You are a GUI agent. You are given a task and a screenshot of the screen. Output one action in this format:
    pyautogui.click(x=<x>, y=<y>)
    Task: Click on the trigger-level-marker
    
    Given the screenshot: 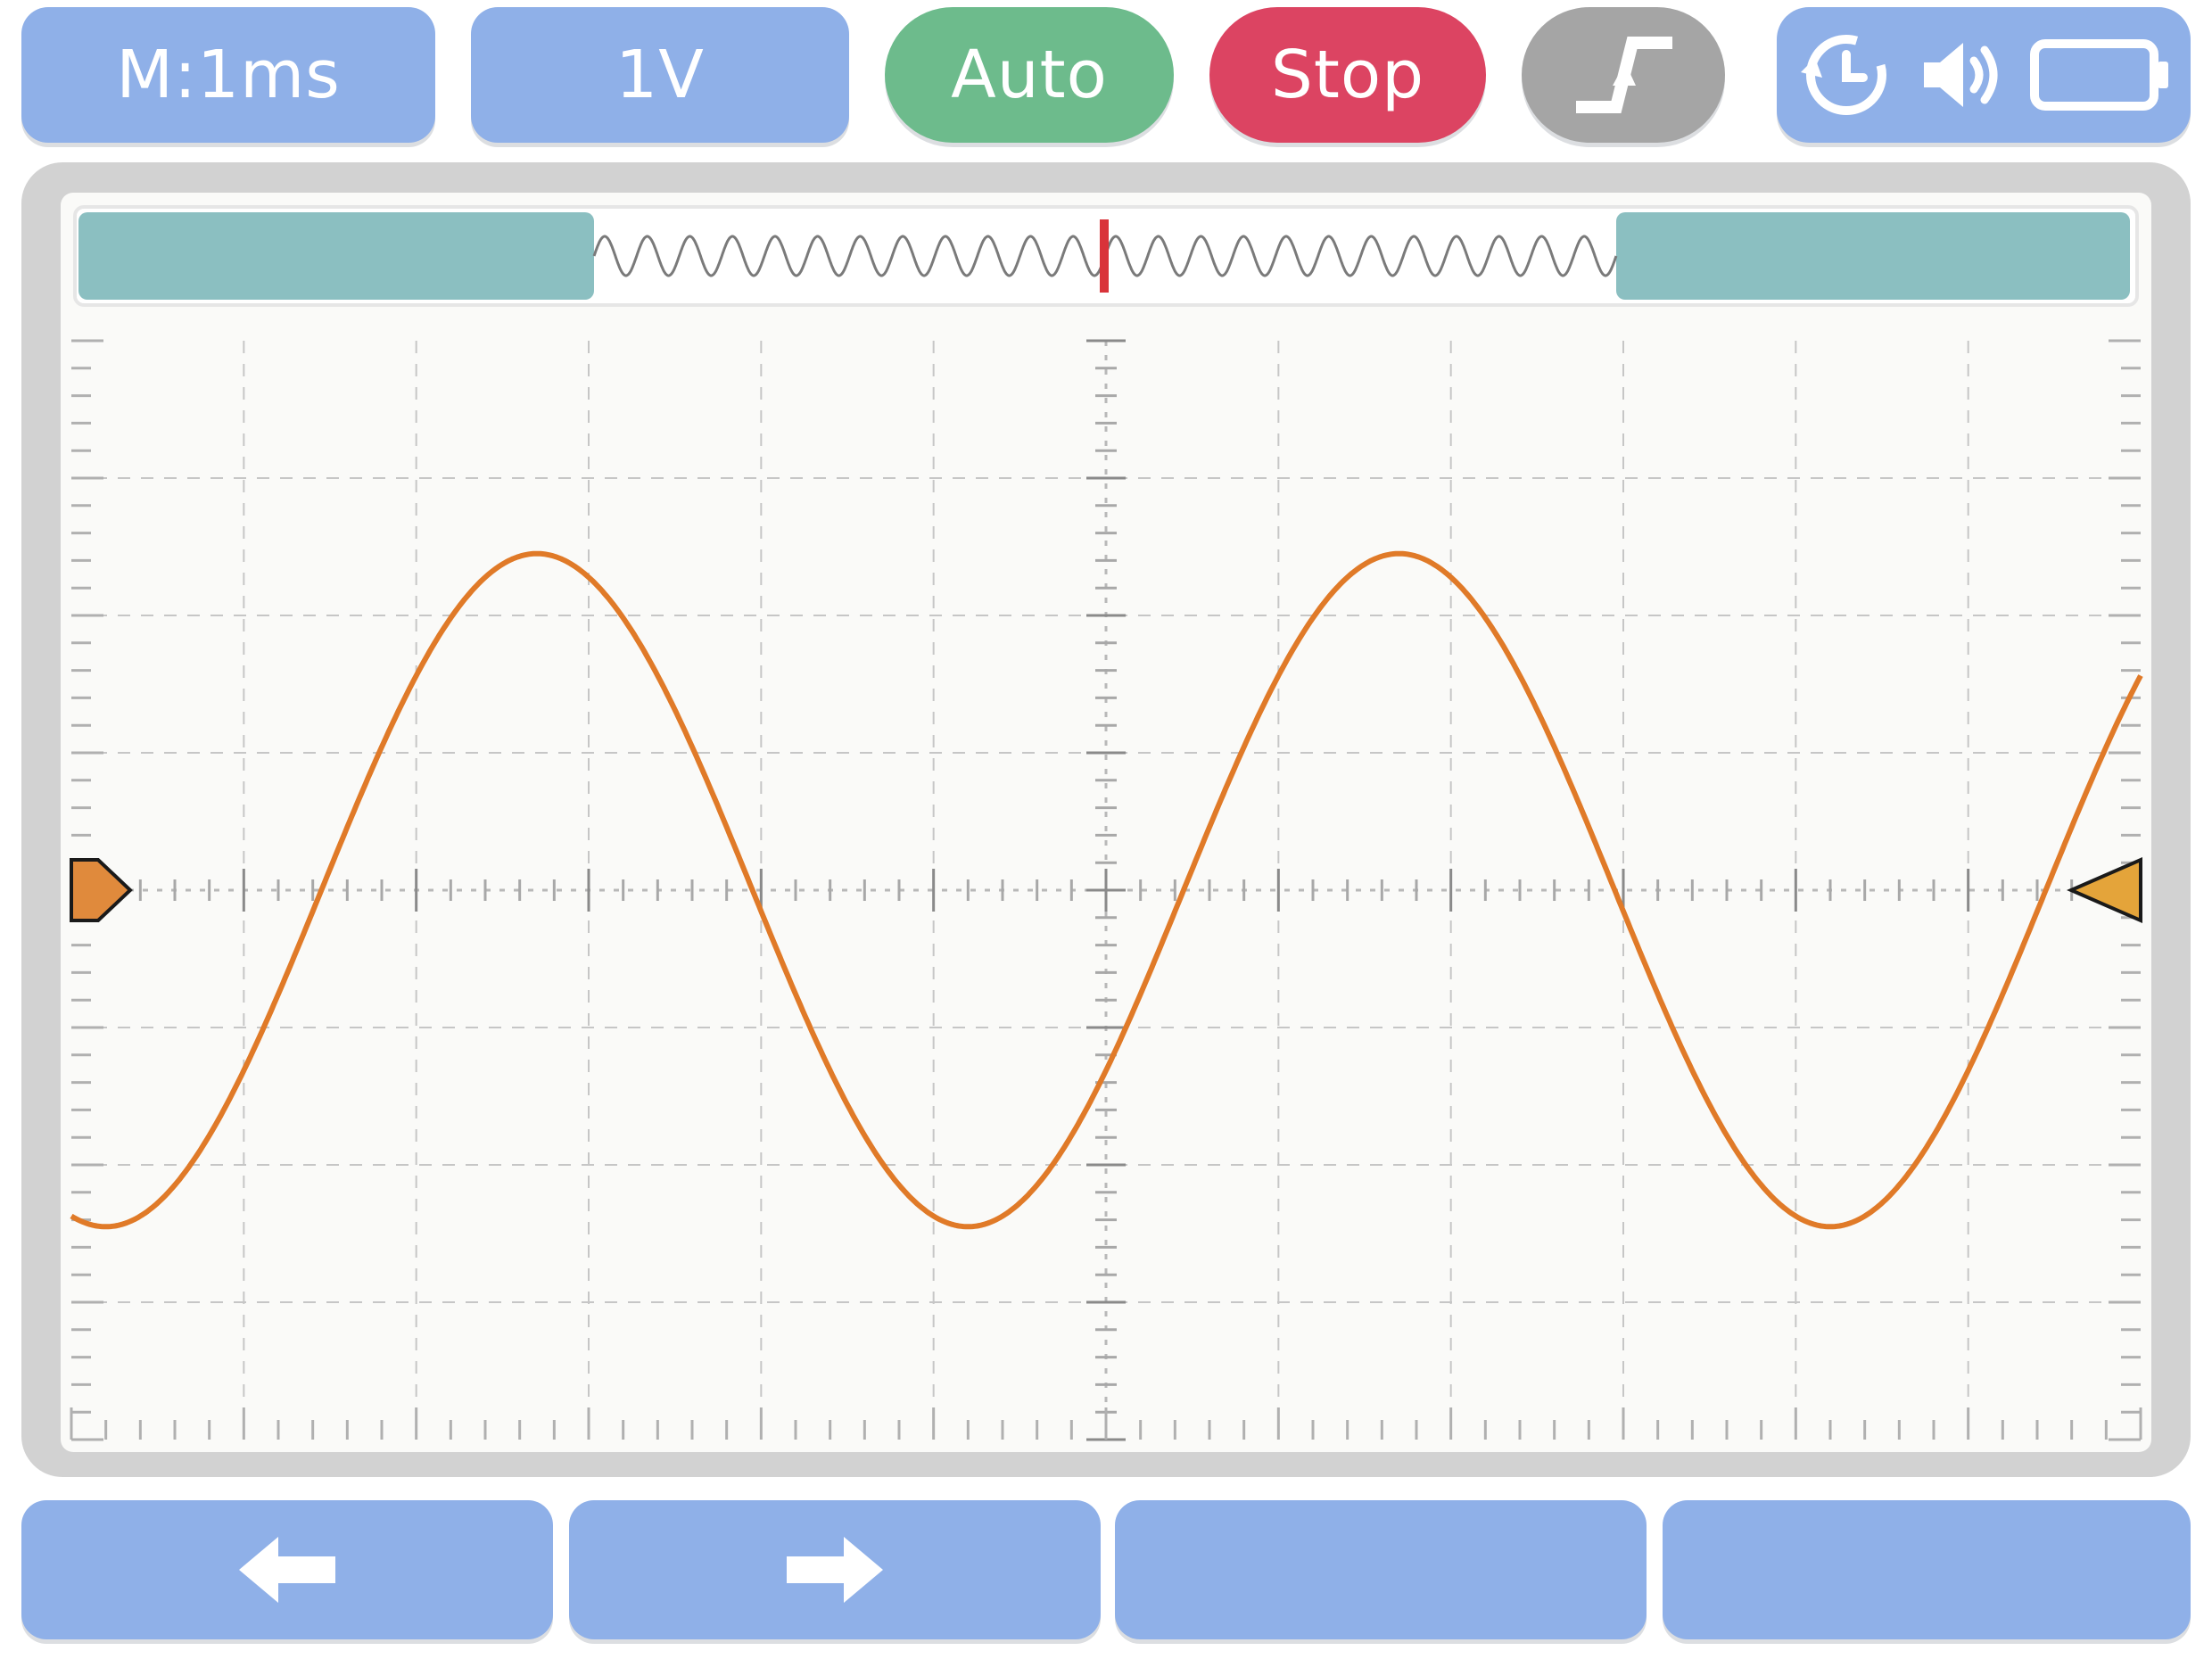 What is the action you would take?
    pyautogui.click(x=2104, y=890)
    